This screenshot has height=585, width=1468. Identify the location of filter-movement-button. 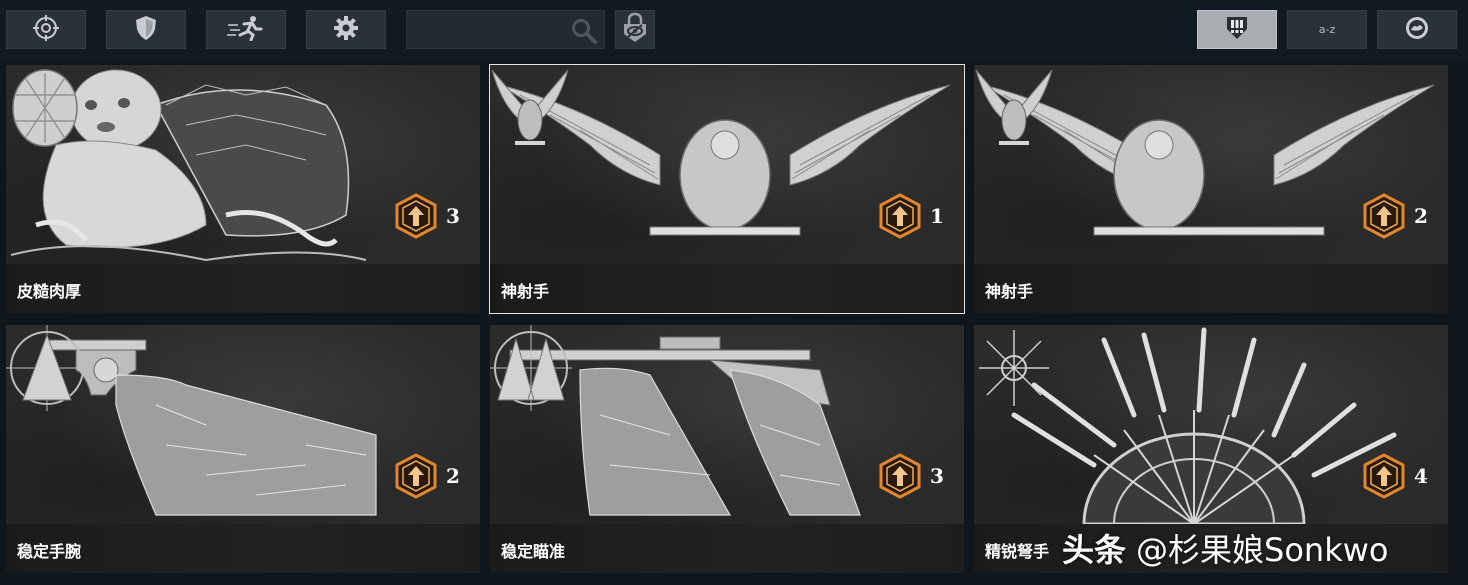
(246, 29).